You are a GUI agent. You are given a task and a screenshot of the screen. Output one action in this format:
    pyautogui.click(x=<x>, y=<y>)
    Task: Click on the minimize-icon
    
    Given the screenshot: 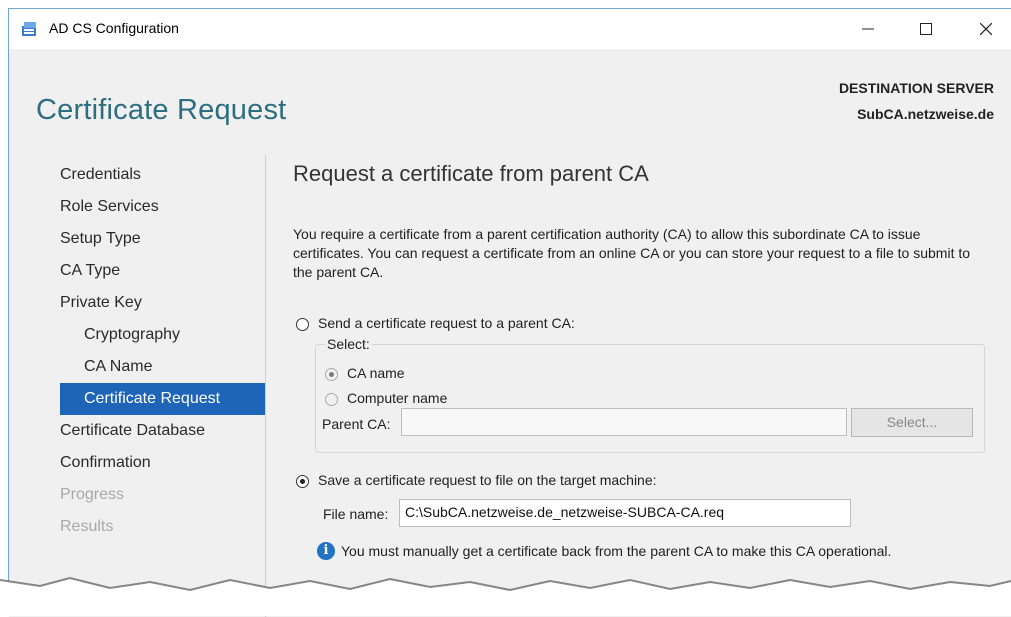 What is the action you would take?
    pyautogui.click(x=868, y=29)
    